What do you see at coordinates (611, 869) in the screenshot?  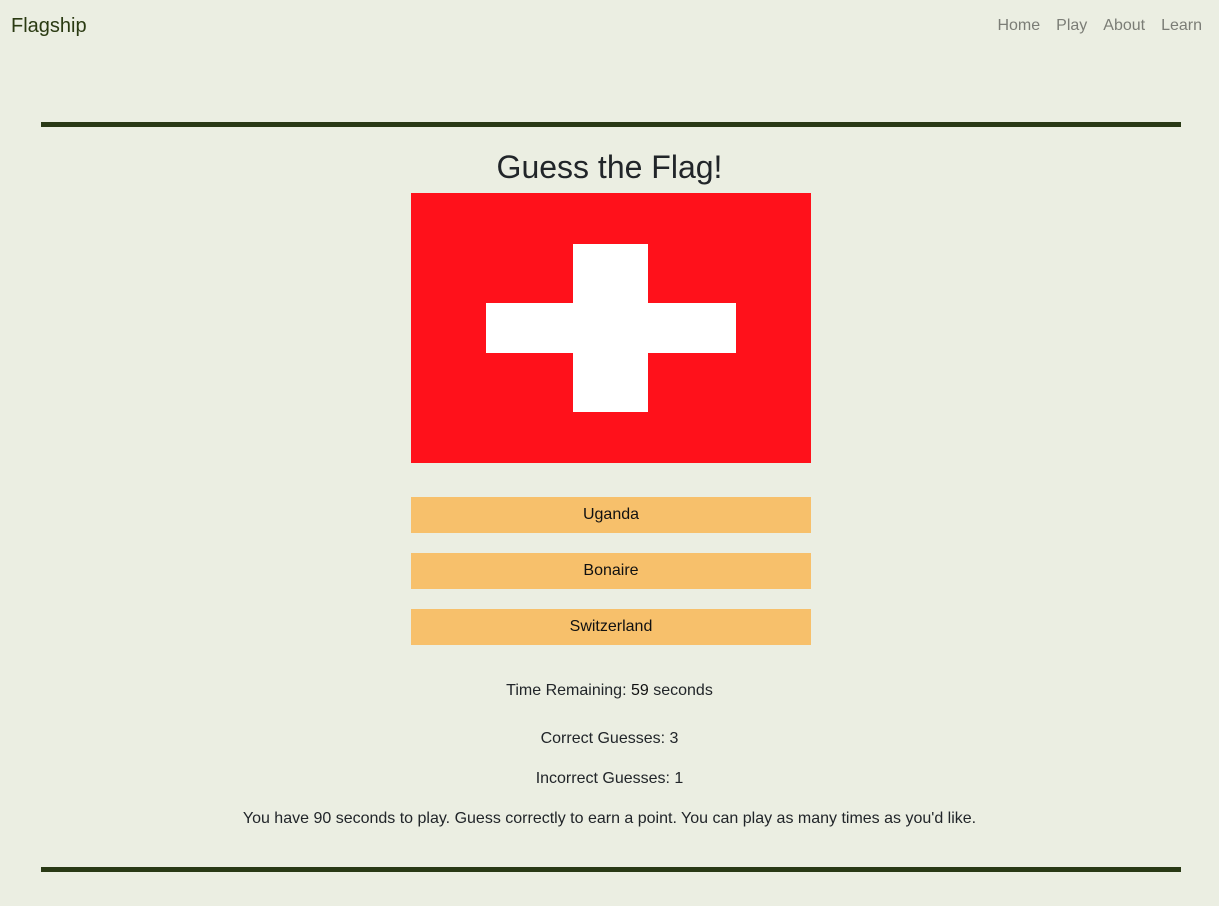 I see `bottom-divider` at bounding box center [611, 869].